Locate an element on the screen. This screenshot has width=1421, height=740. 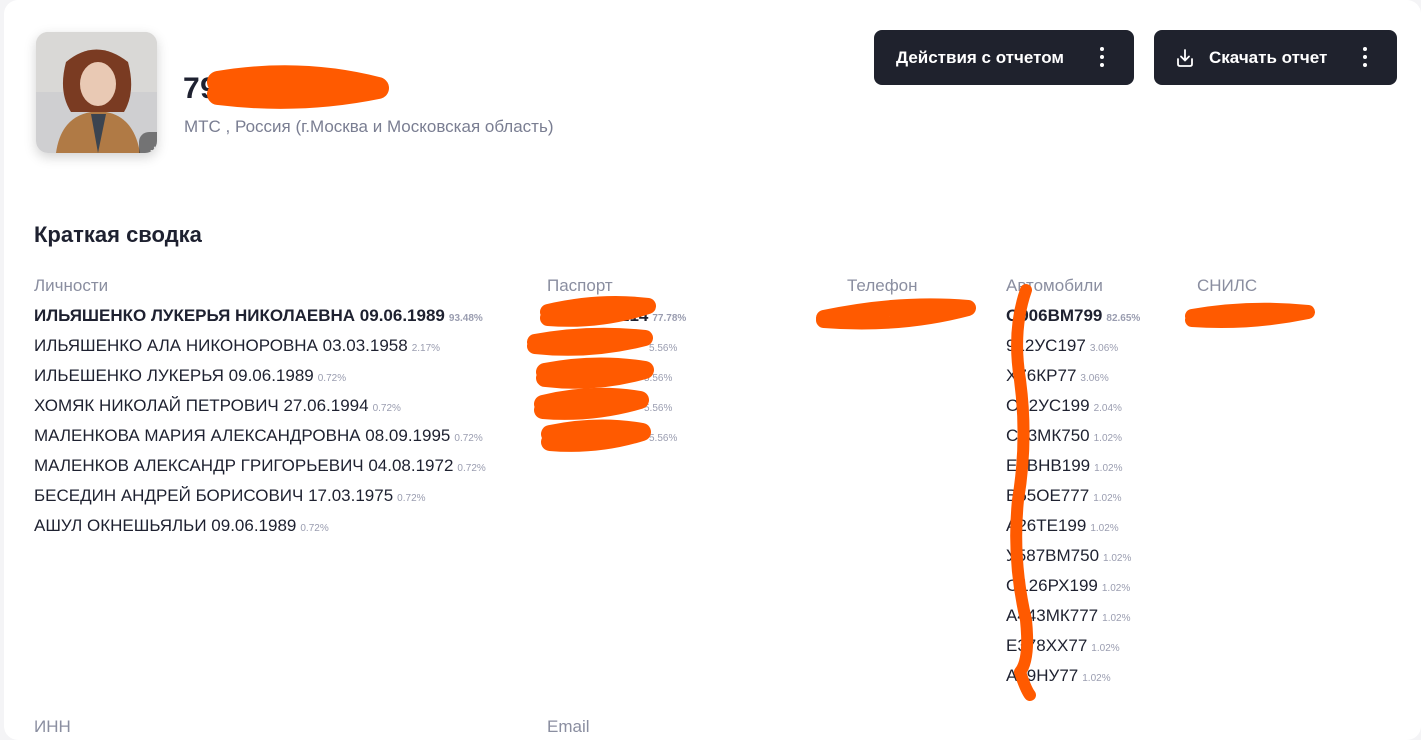
car-plate: В55ОЕ777 is located at coordinates (1048, 495).